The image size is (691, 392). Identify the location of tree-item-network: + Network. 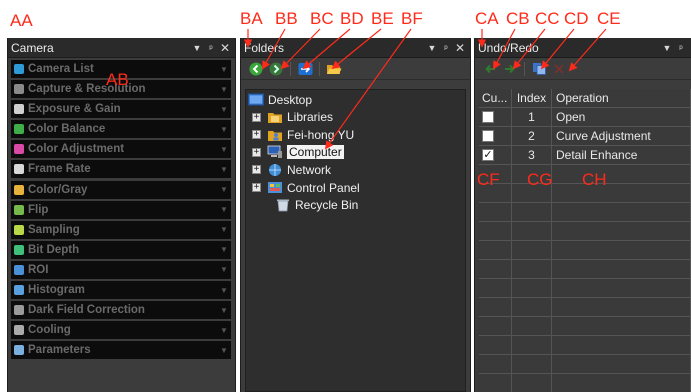
(291, 169).